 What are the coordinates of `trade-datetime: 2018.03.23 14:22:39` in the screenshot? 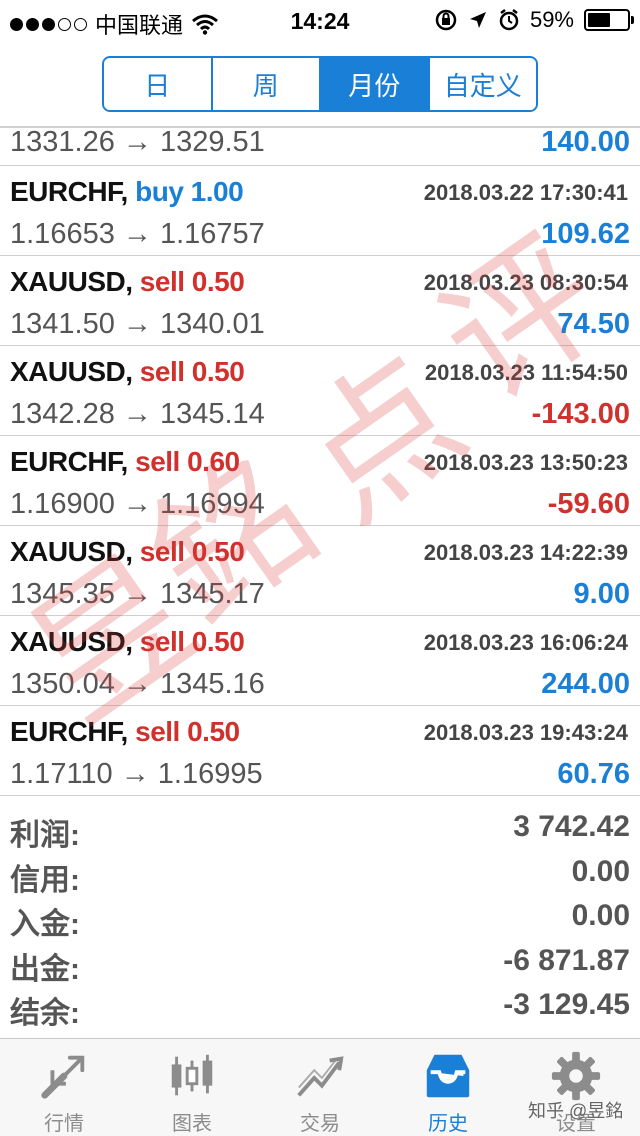 It's located at (525, 552).